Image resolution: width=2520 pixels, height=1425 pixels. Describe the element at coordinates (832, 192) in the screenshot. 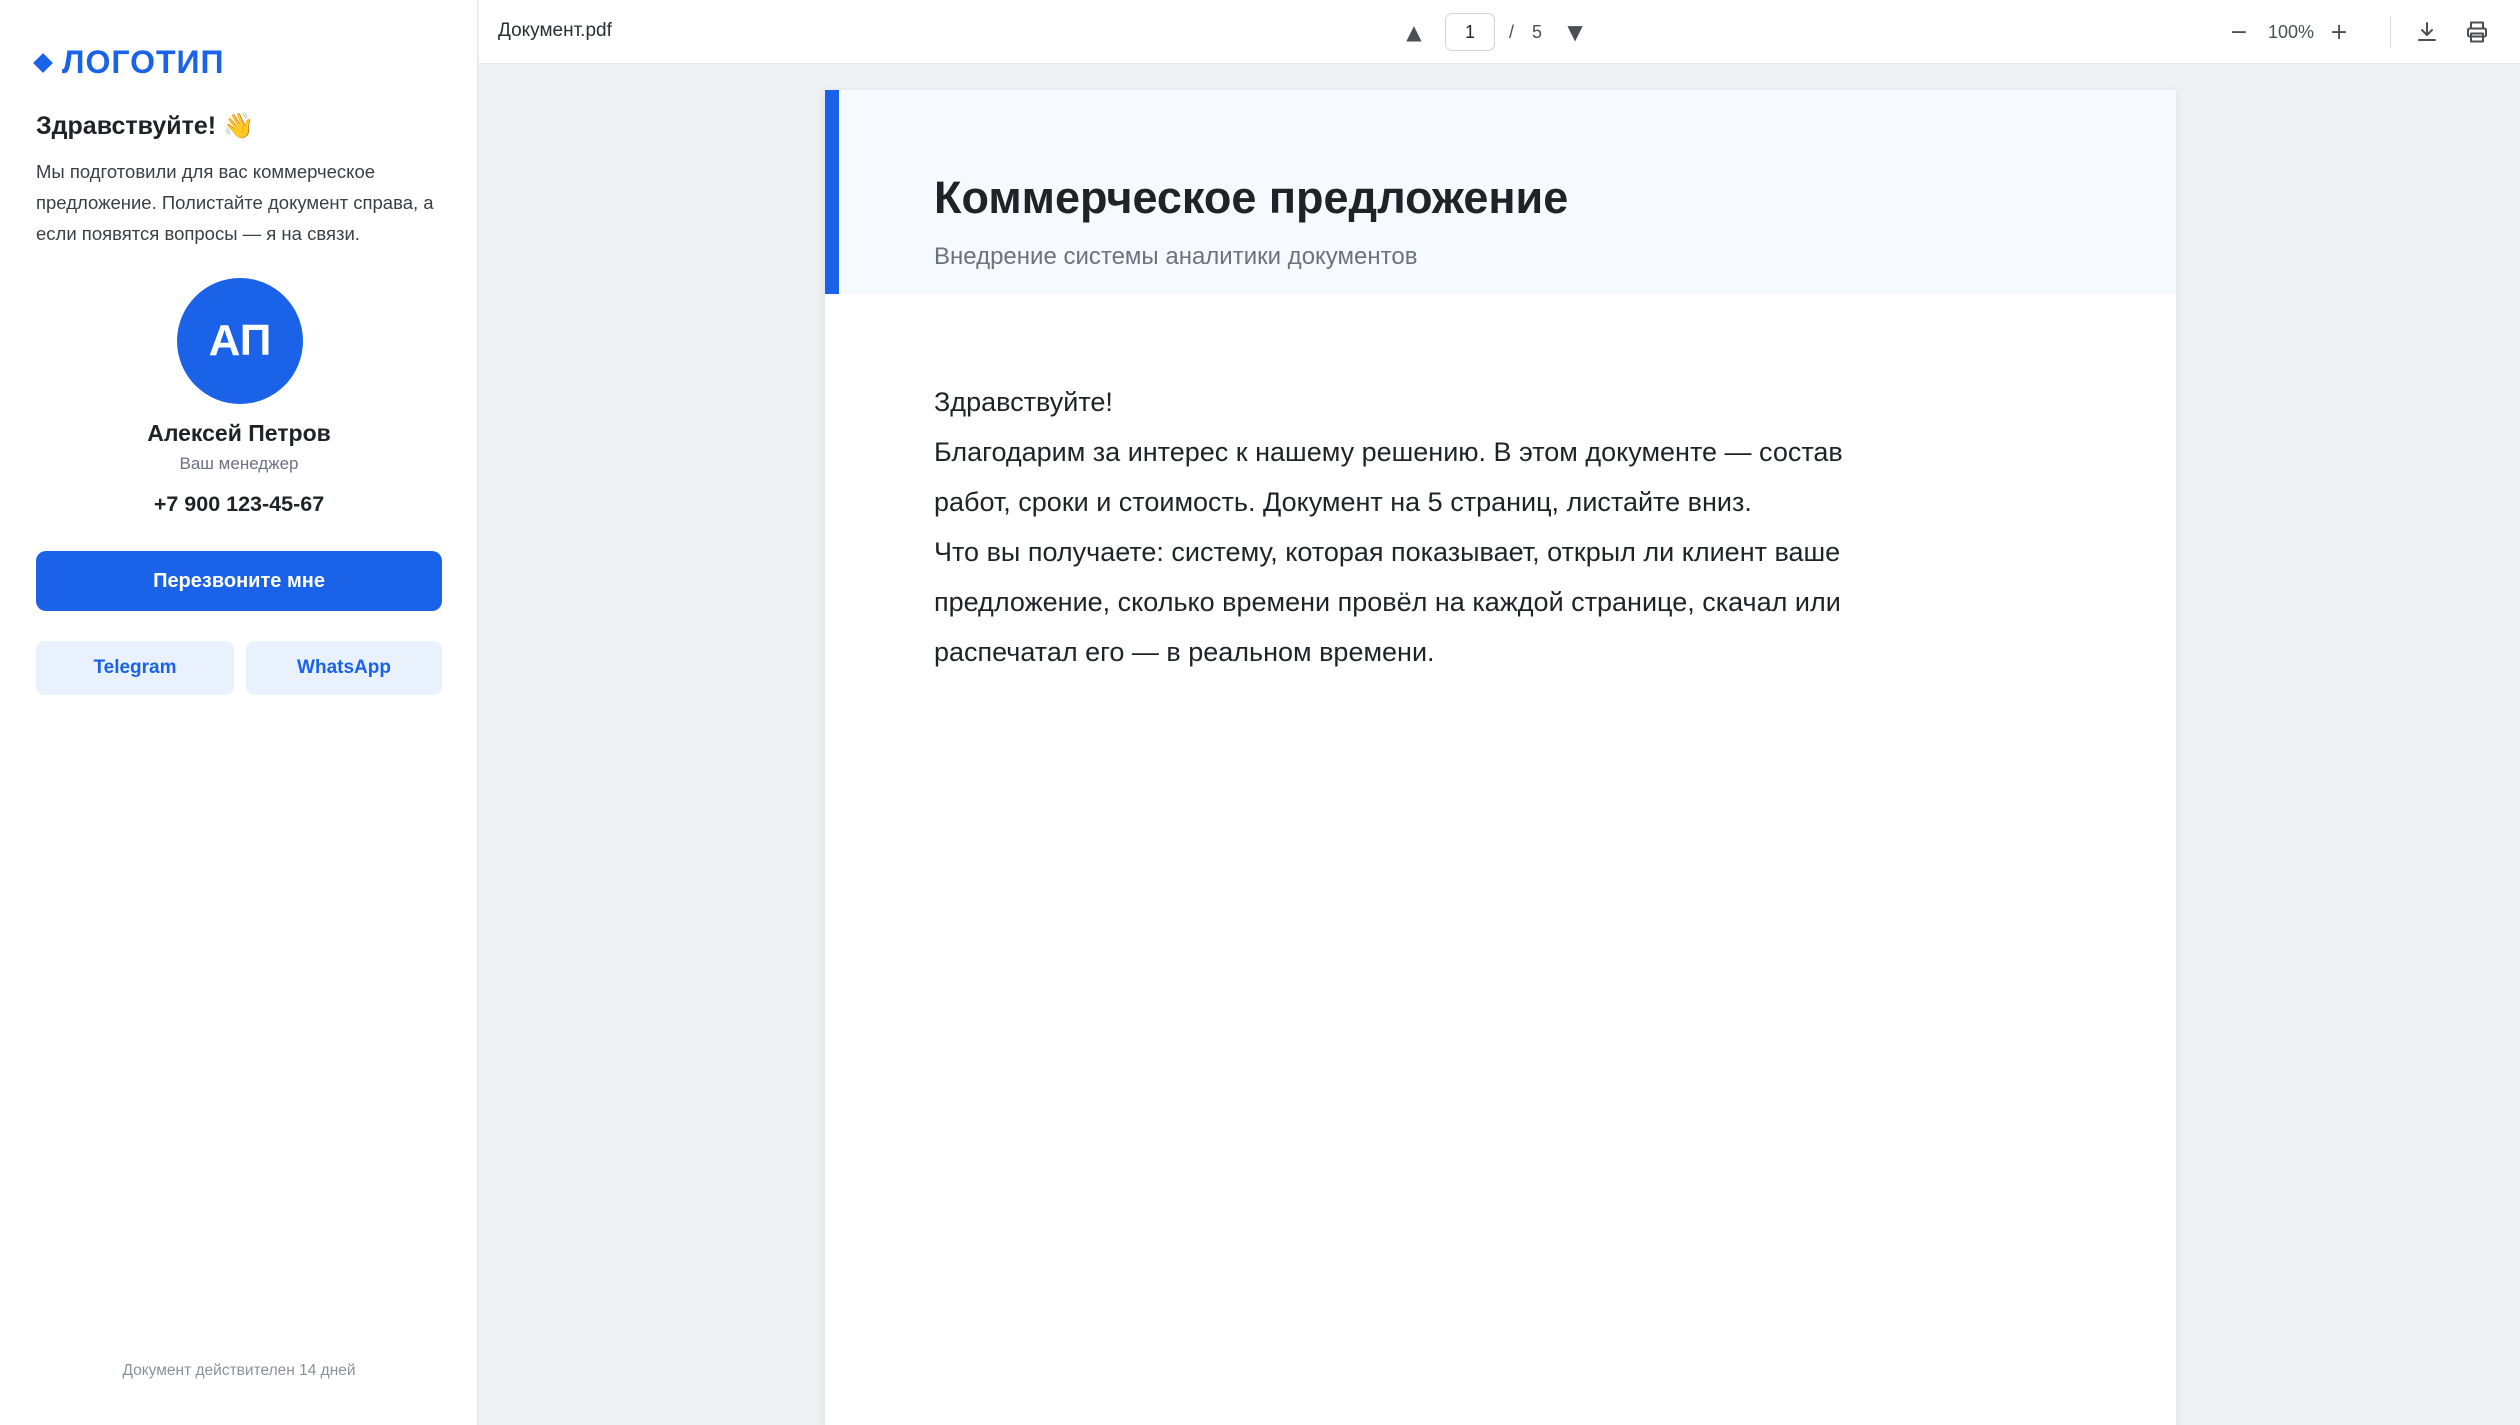

I see `header-accent-bar` at that location.